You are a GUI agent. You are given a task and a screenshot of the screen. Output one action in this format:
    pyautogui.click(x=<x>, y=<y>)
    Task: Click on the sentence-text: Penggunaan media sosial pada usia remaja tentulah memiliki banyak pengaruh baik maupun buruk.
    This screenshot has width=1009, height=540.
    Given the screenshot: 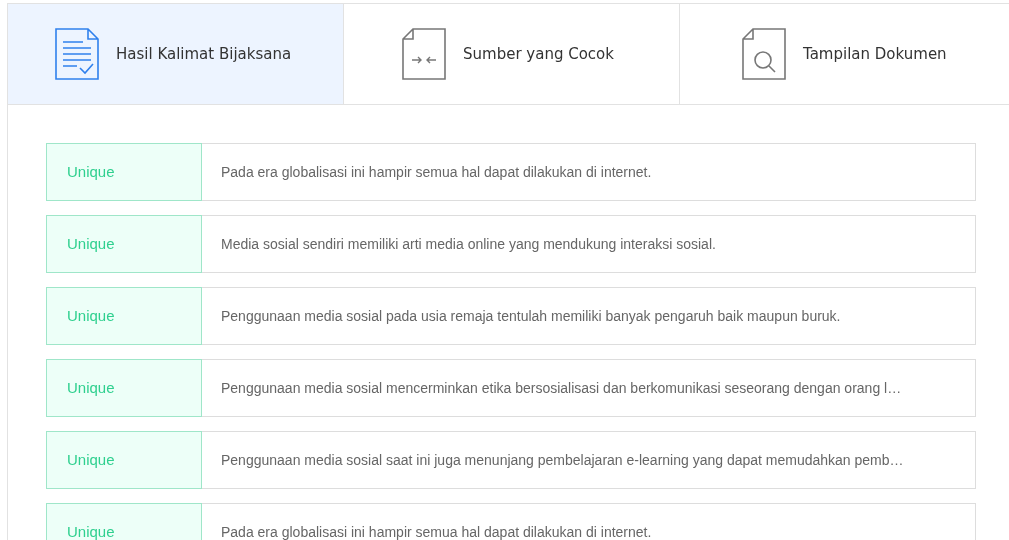 What is the action you would take?
    pyautogui.click(x=530, y=316)
    